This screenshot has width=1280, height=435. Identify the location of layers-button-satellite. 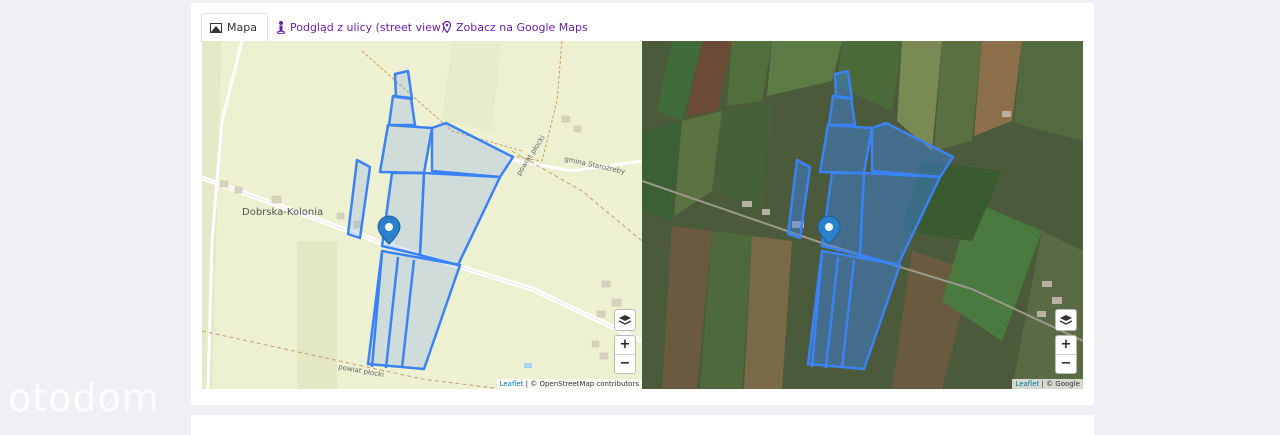
(1066, 320).